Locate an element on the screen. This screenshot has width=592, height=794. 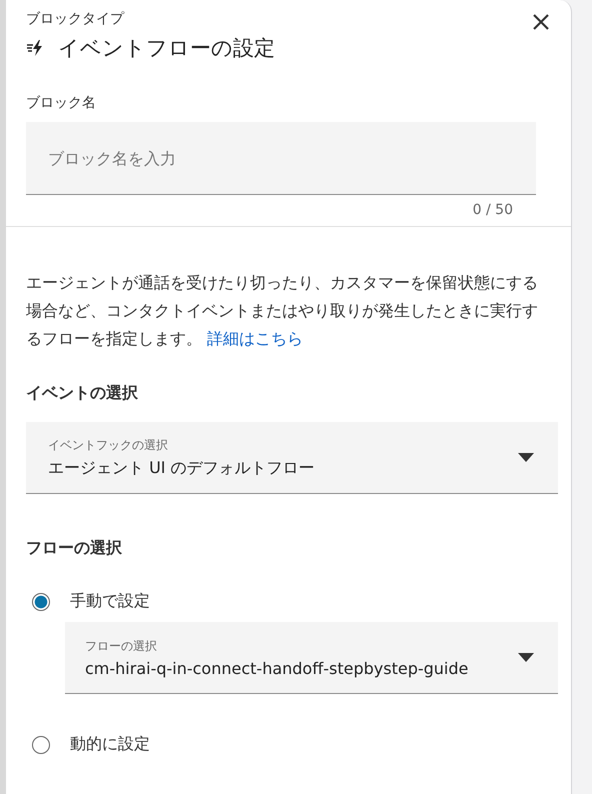
character-counter: 0 / 50 is located at coordinates (492, 210).